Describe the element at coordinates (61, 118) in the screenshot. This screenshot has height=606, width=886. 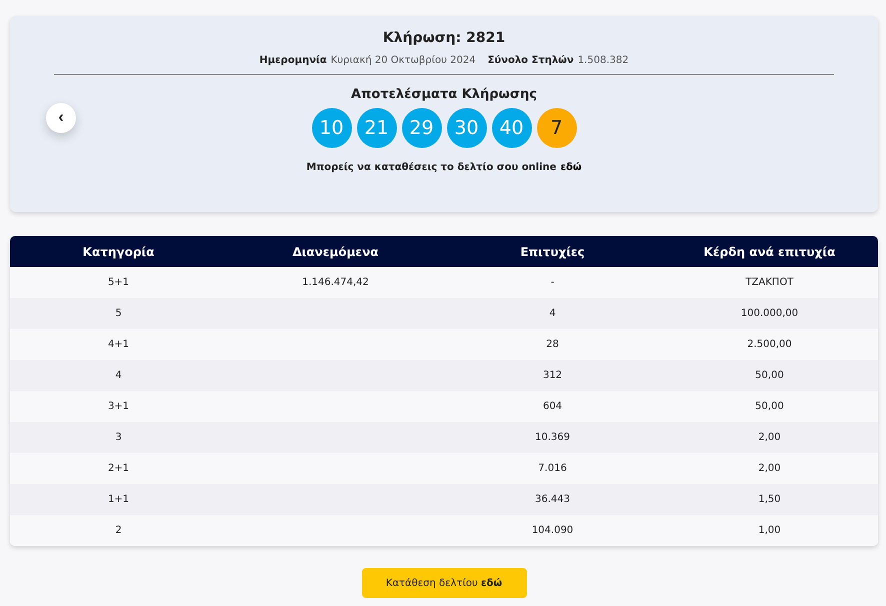
I see `previous-button: ‹` at that location.